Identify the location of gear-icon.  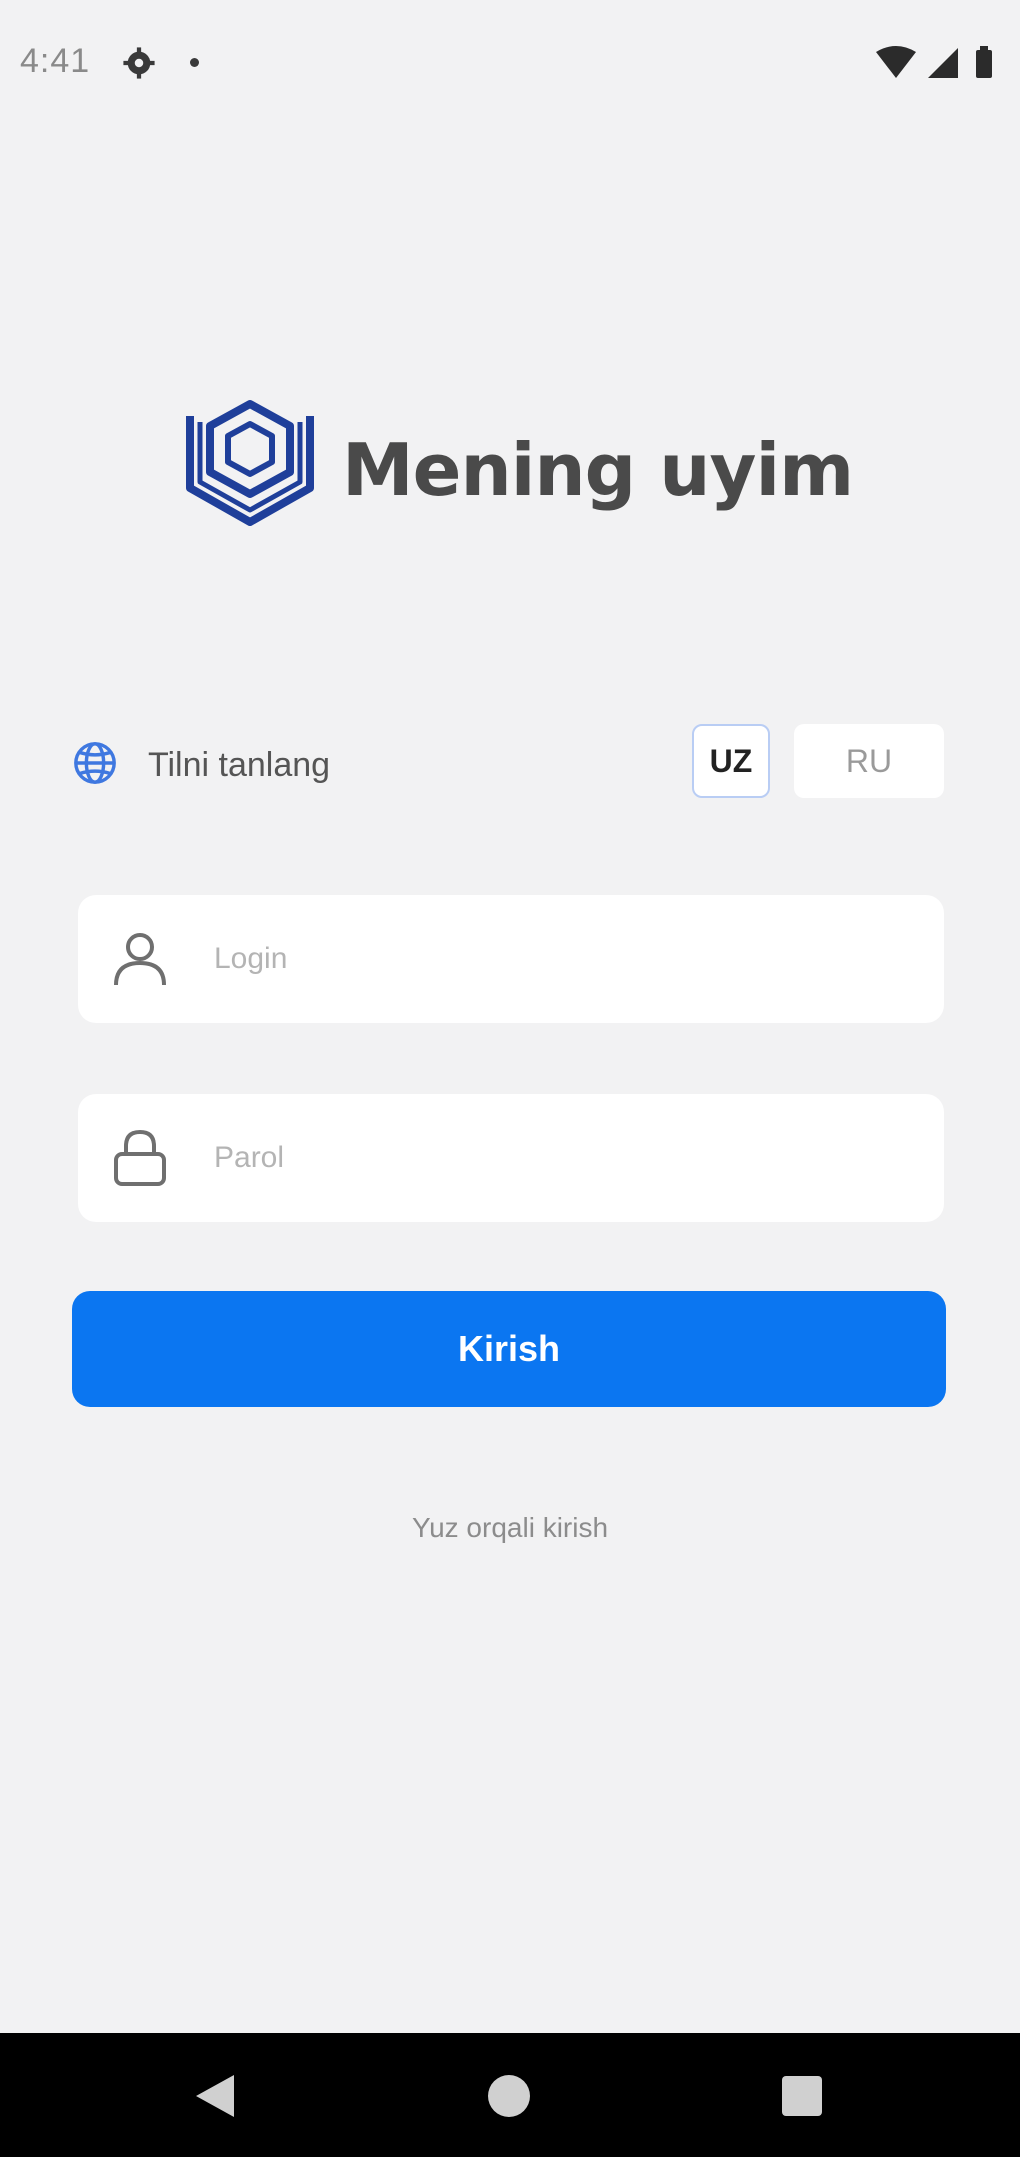
(139, 63).